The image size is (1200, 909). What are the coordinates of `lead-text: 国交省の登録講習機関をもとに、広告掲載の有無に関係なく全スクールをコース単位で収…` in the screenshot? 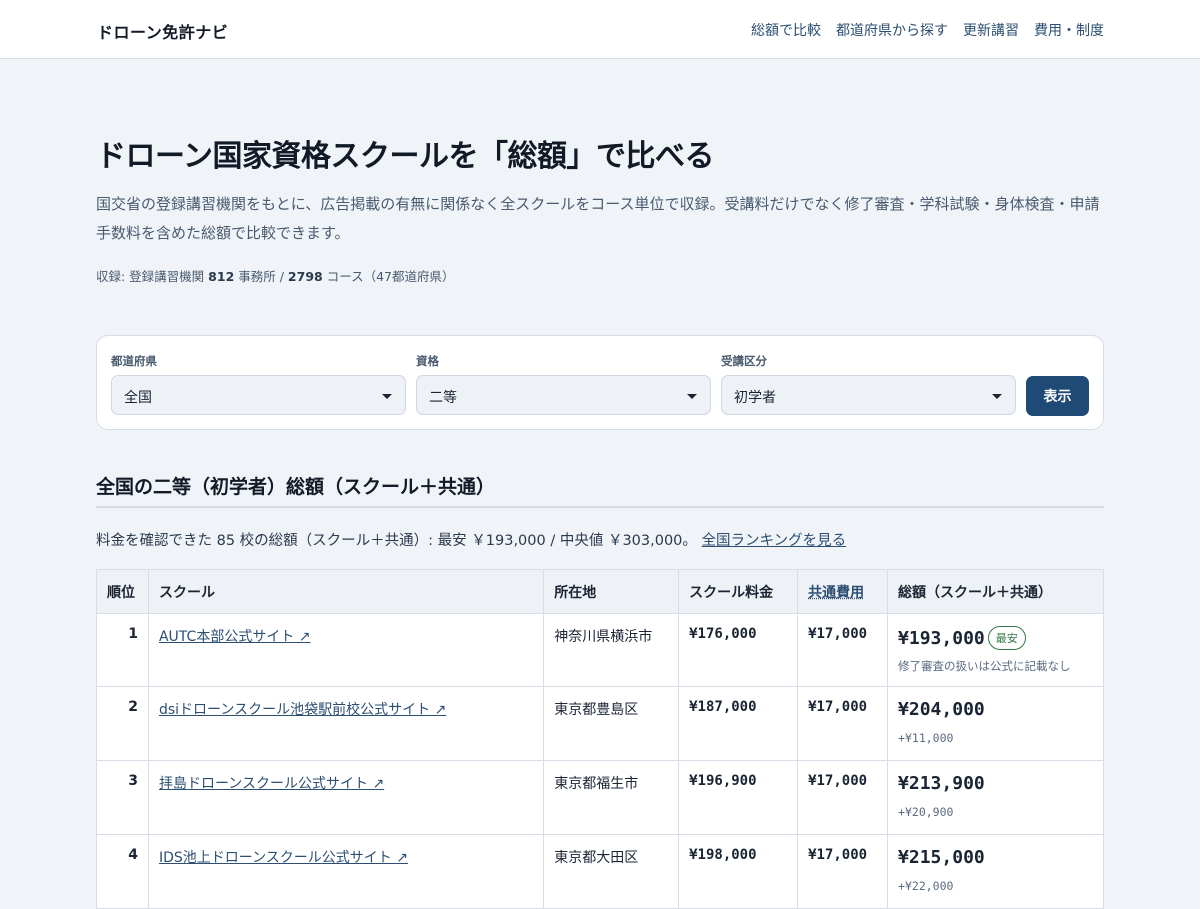 It's located at (598, 218).